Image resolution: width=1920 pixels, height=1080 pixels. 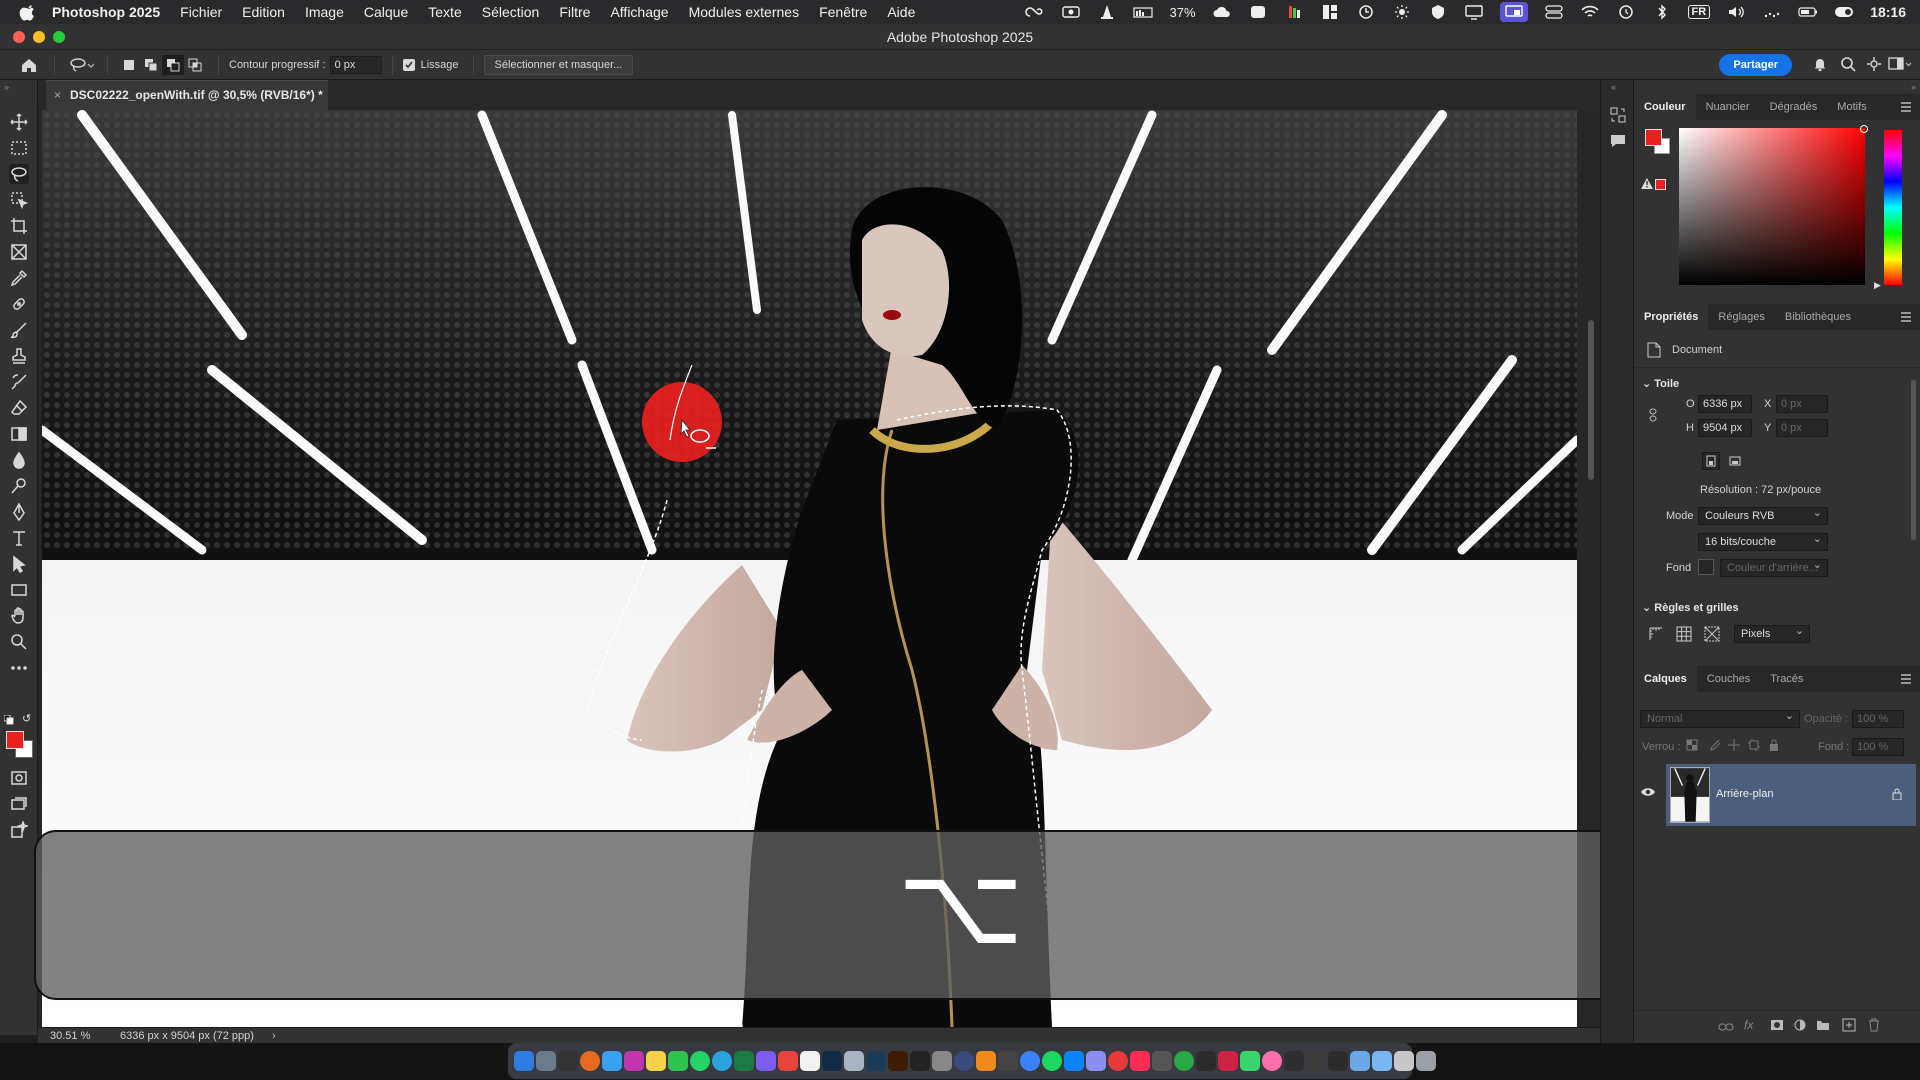 What do you see at coordinates (1118, 1061) in the screenshot?
I see `app-red-round-icon` at bounding box center [1118, 1061].